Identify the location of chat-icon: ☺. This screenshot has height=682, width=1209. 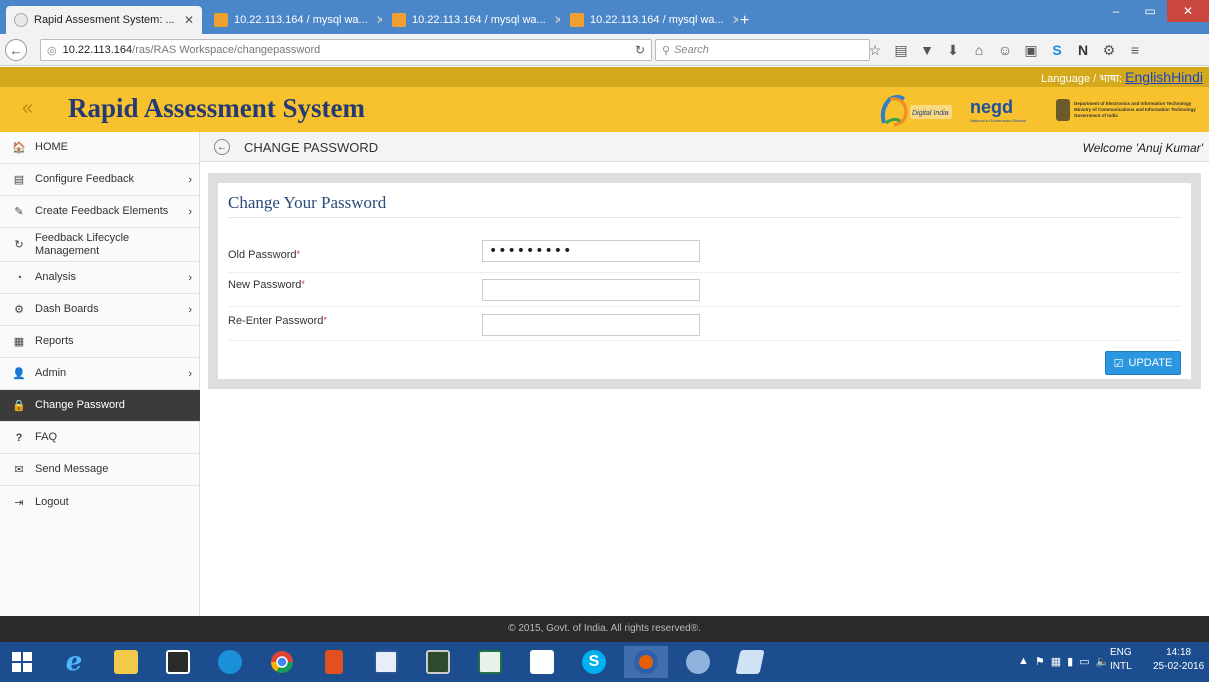
(1005, 50).